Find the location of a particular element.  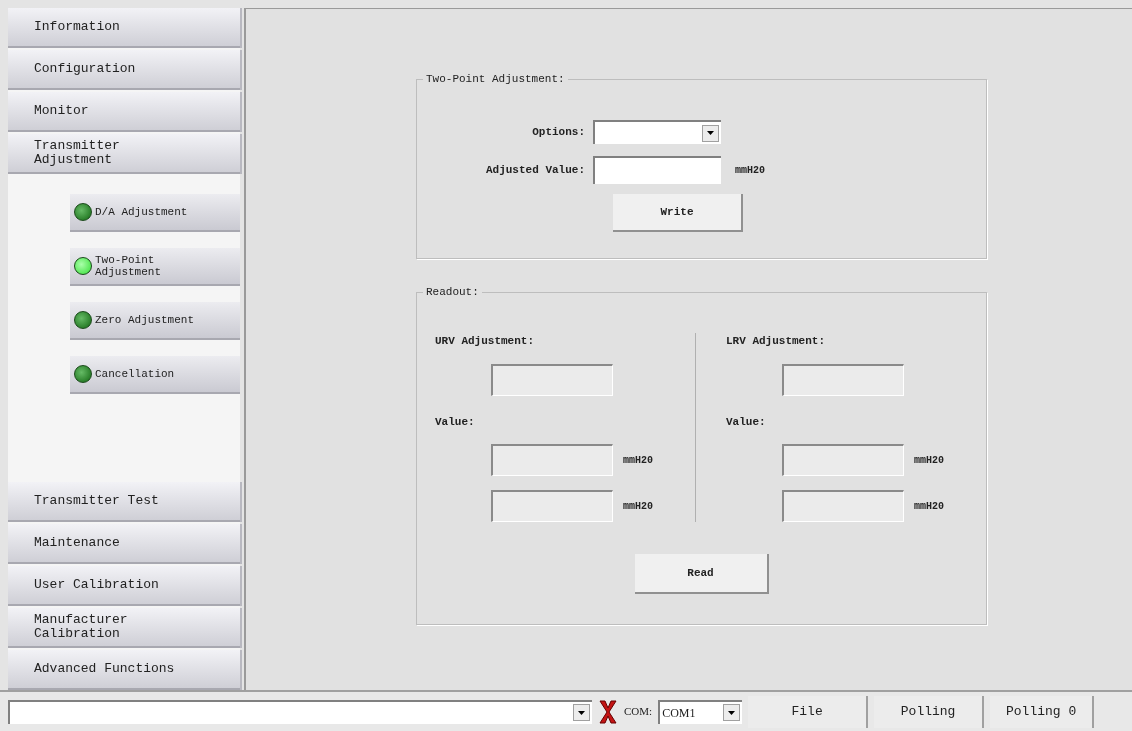

write-button: Write is located at coordinates (678, 213).